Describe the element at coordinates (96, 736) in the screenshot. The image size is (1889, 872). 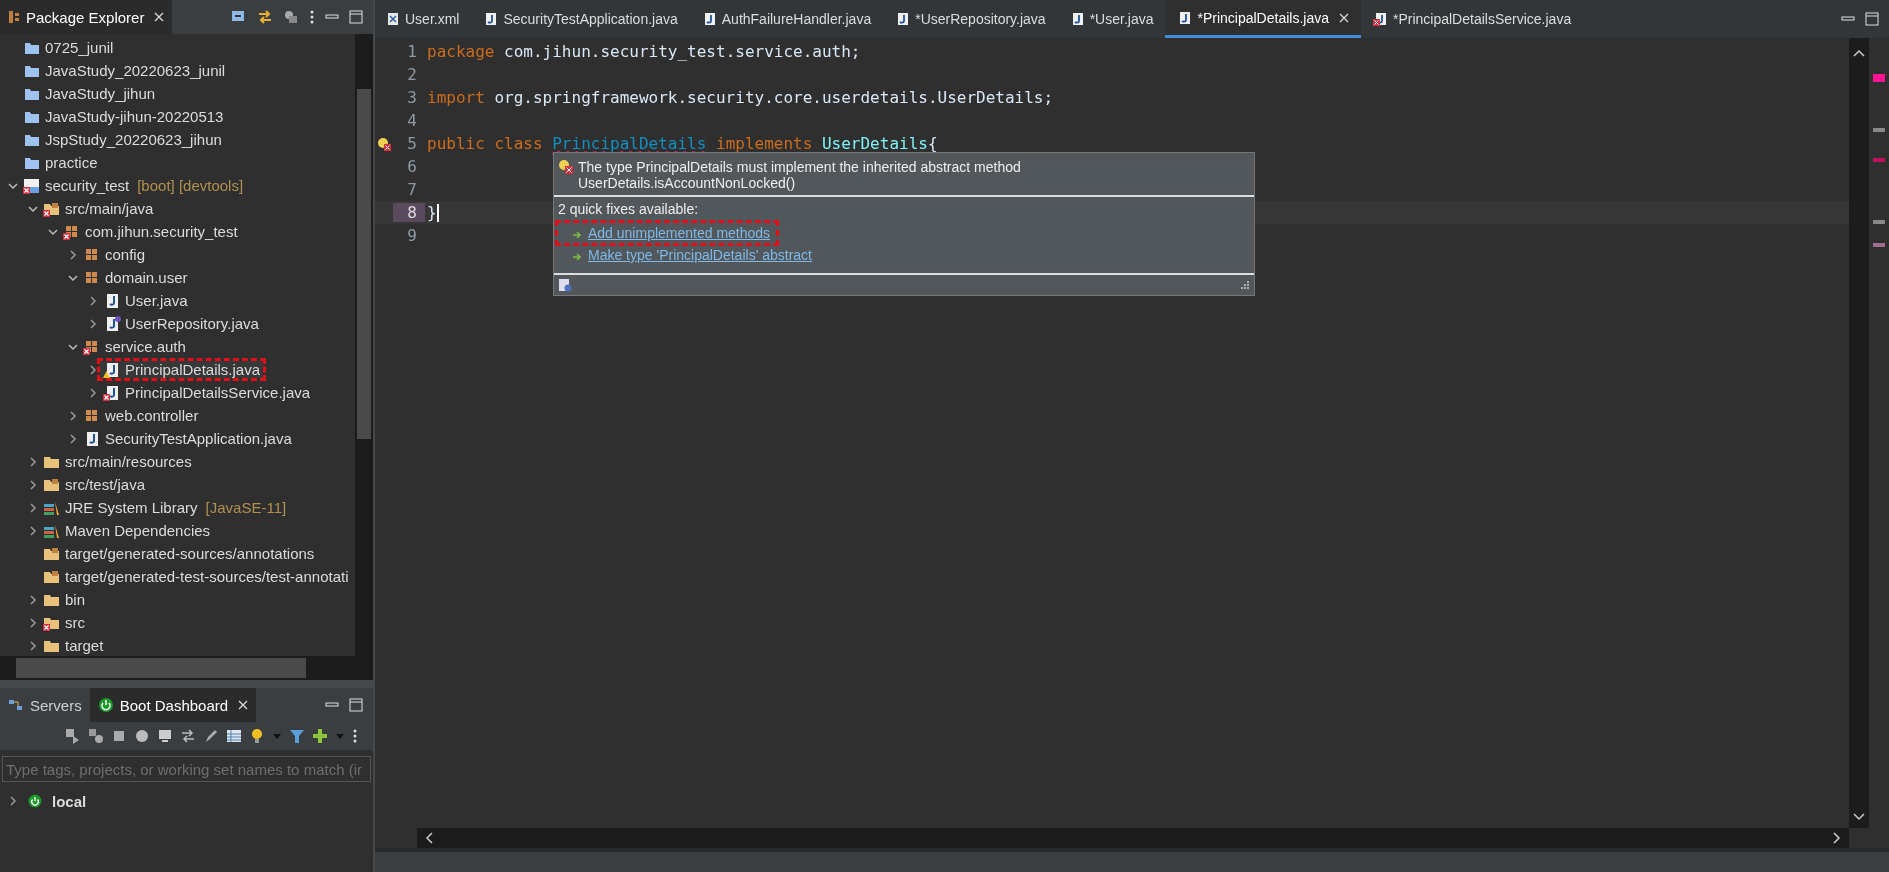
I see `debug-icon` at that location.